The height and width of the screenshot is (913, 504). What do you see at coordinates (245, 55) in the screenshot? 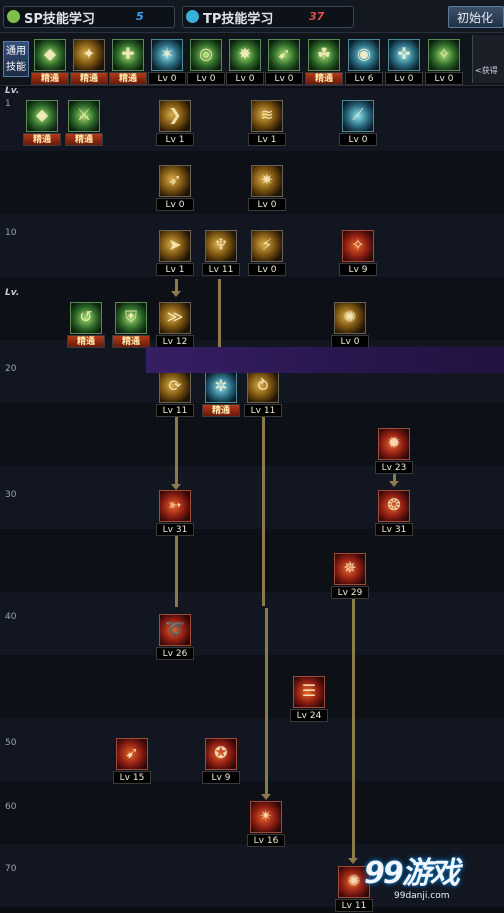
I see `skill-icon: ✸` at bounding box center [245, 55].